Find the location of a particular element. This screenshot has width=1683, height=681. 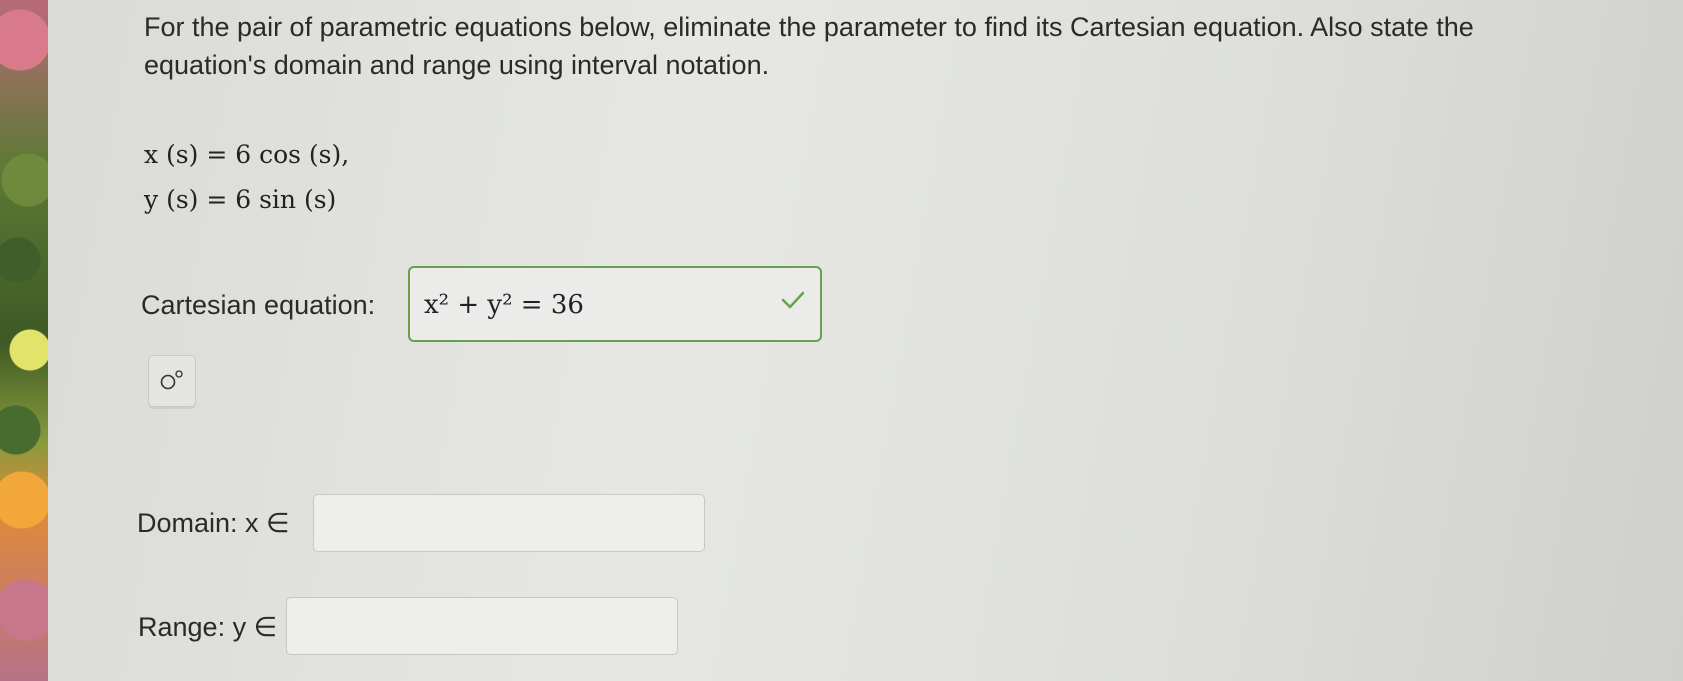

domain-input is located at coordinates (509, 523).